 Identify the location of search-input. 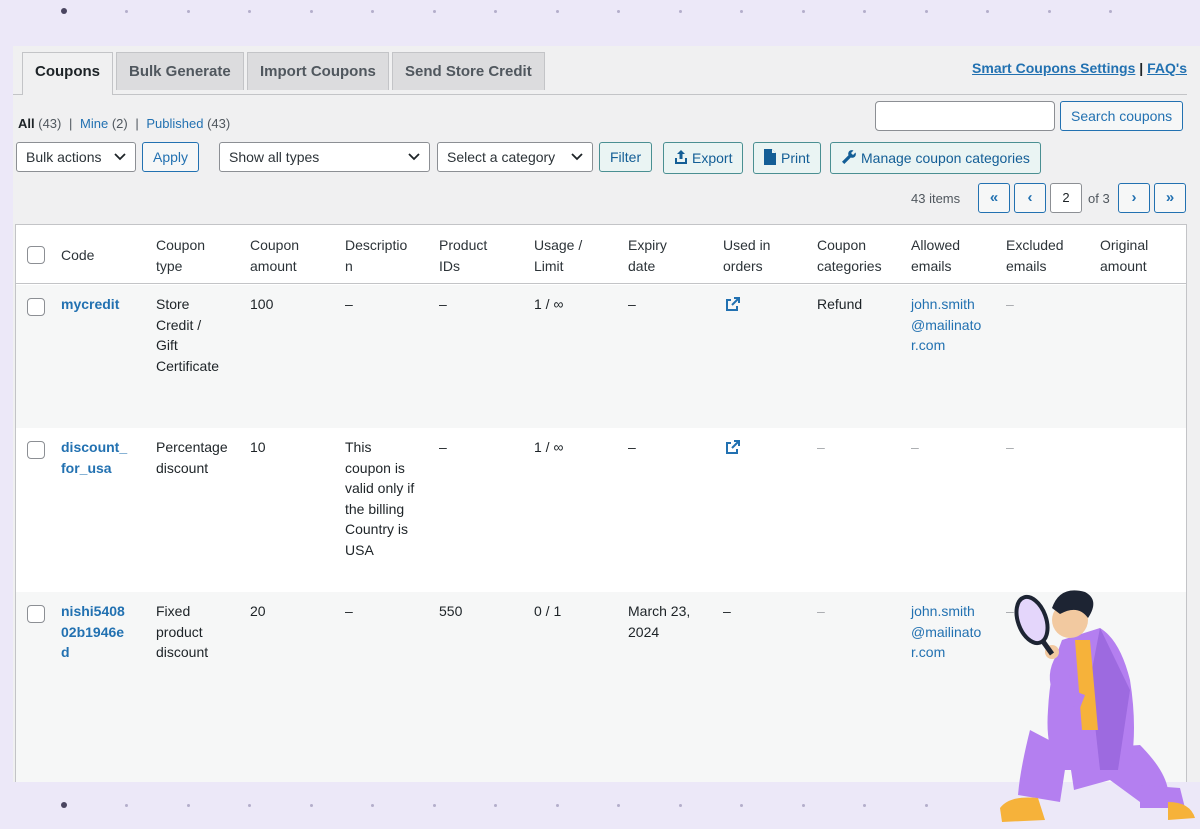
(965, 116).